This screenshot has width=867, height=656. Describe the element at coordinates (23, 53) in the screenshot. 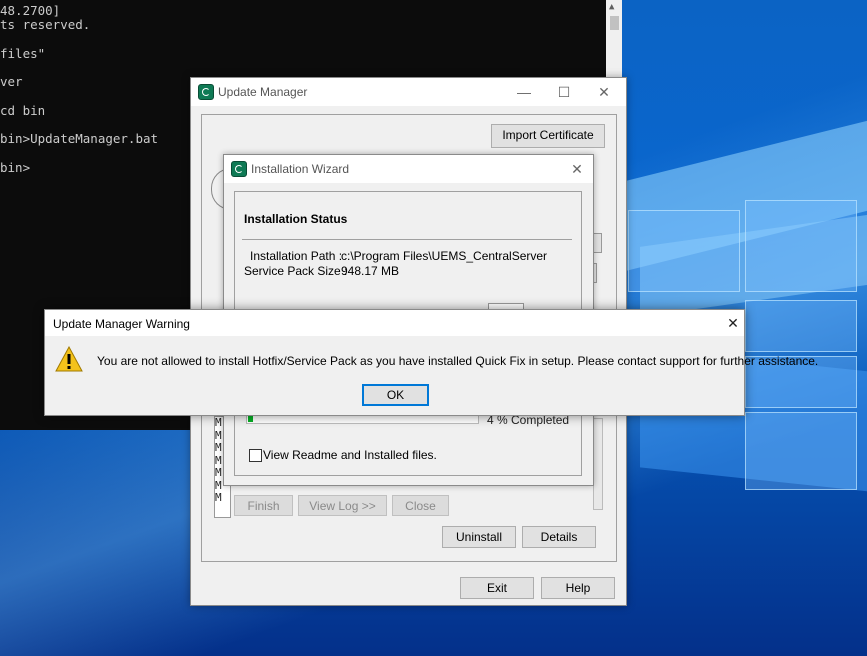

I see `console-line: files"` at that location.